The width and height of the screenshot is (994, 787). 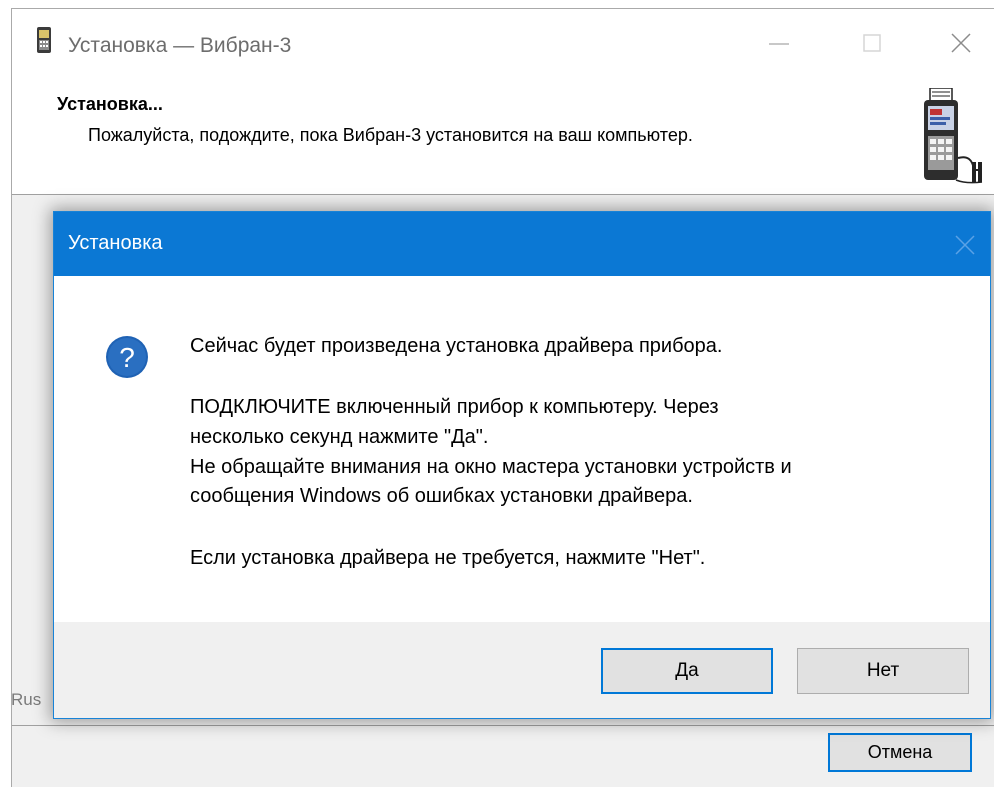 What do you see at coordinates (503, 725) in the screenshot?
I see `footer-divider` at bounding box center [503, 725].